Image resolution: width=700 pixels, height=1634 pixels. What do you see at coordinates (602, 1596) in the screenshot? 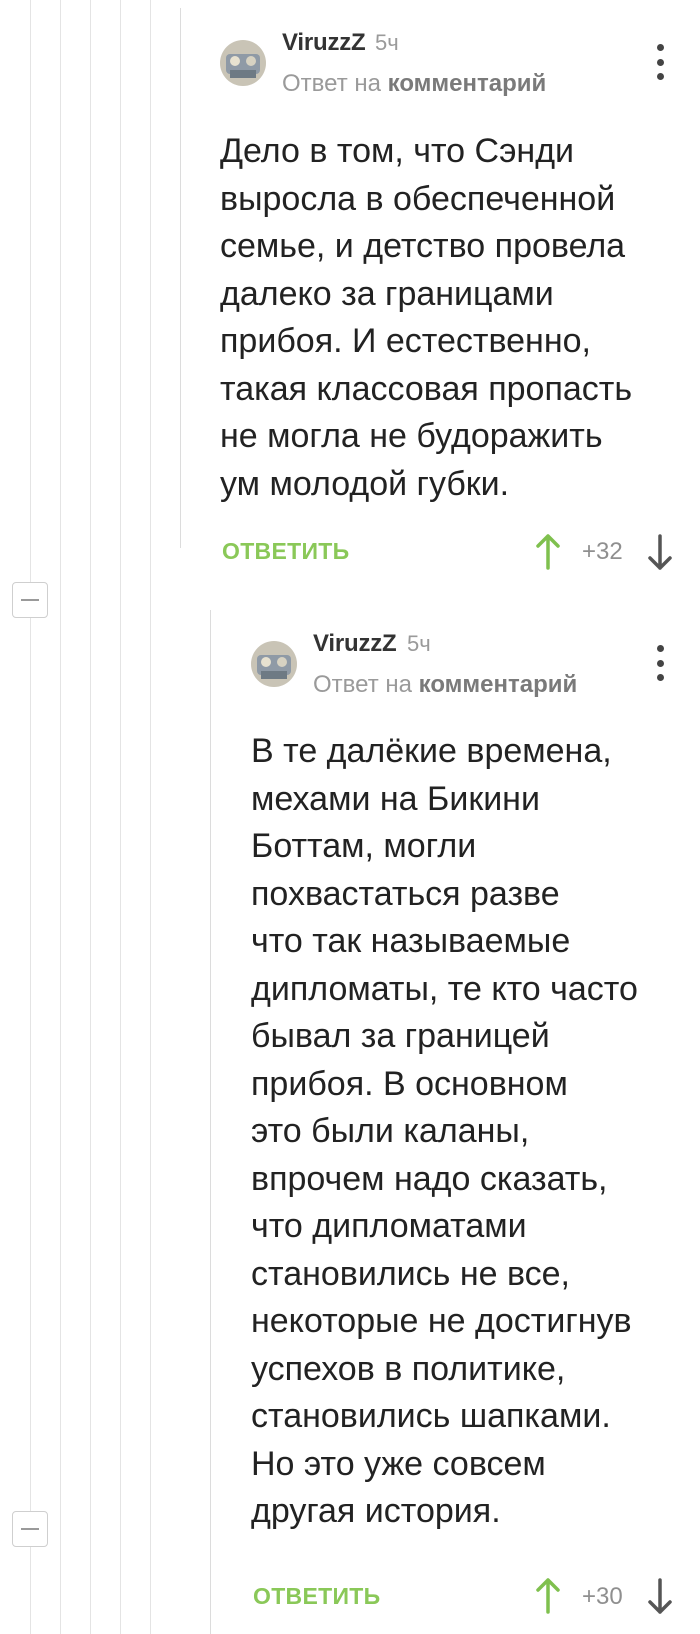
I see `vote-score: +30` at bounding box center [602, 1596].